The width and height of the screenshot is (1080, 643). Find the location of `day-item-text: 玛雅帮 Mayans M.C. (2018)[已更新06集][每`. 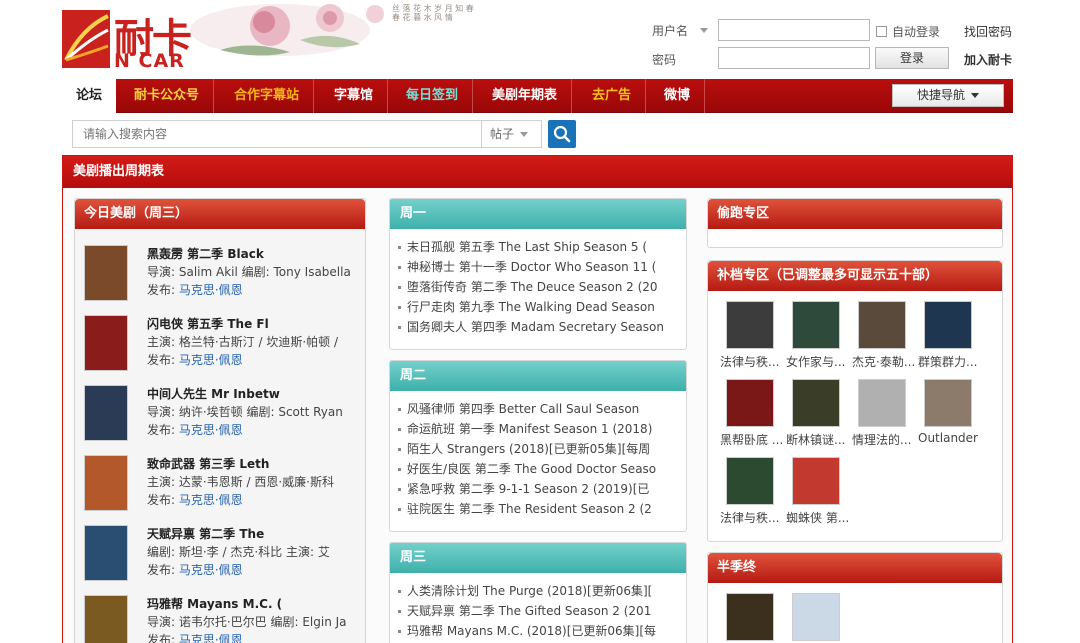

day-item-text: 玛雅帮 Mayans M.C. (2018)[已更新06集][每 is located at coordinates (531, 631).